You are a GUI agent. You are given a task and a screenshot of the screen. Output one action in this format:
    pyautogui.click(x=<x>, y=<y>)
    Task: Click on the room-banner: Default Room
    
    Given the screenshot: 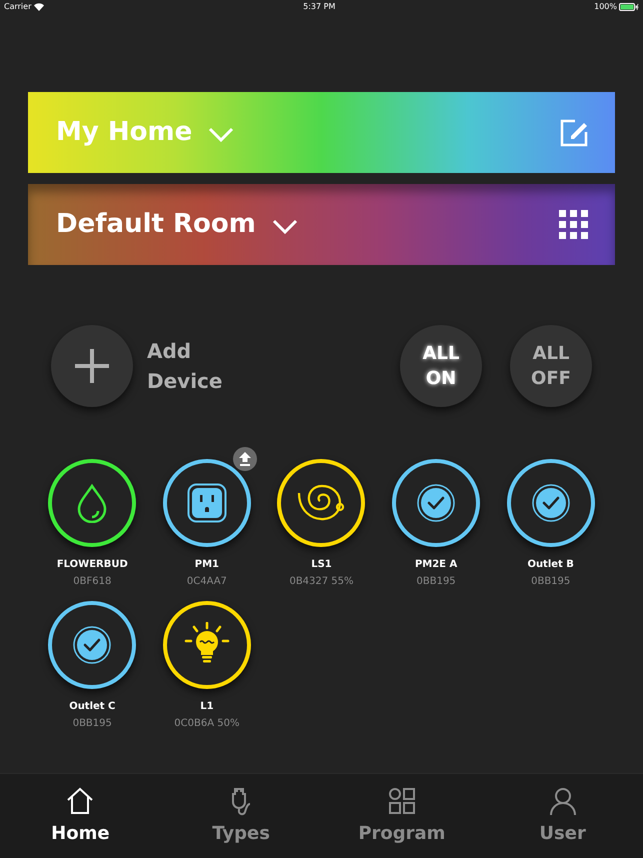 What is the action you would take?
    pyautogui.click(x=321, y=224)
    